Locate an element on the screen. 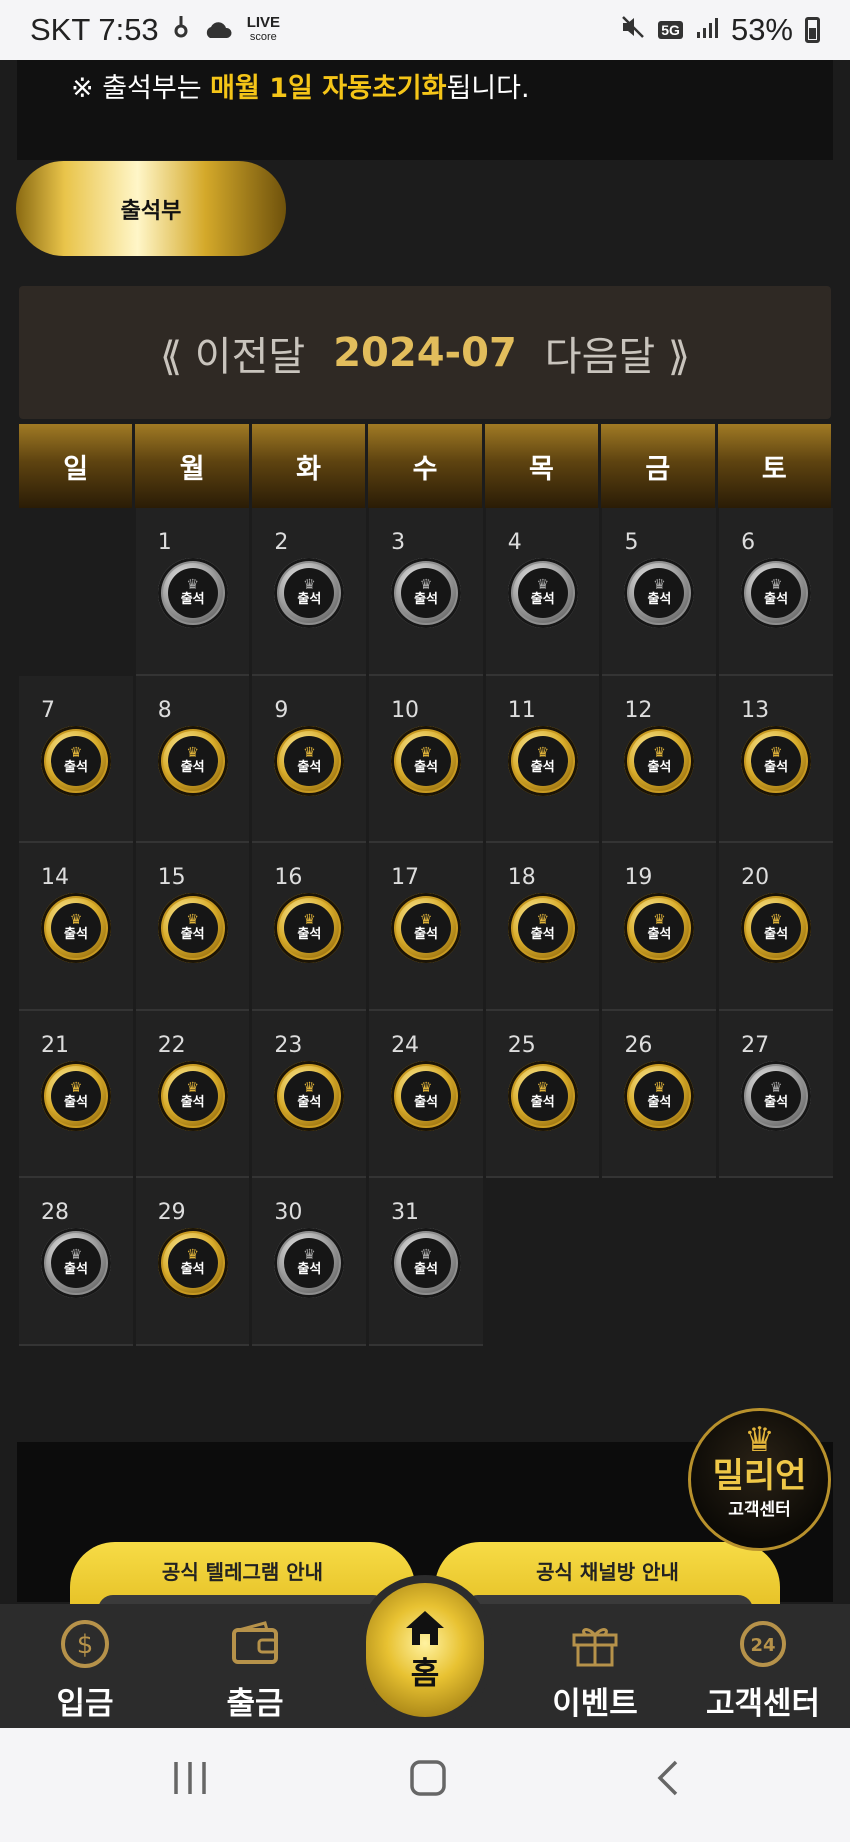 The height and width of the screenshot is (1842, 850). day-number: 11 is located at coordinates (521, 710).